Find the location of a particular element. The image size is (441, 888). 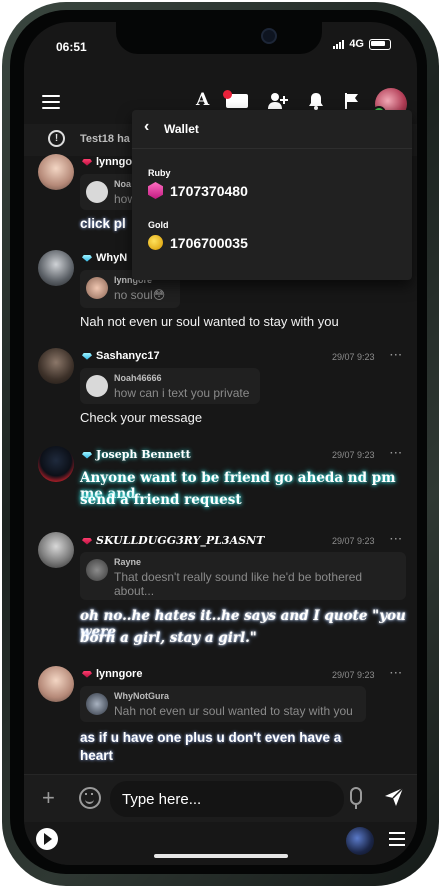

font-icon: A is located at coordinates (202, 100).